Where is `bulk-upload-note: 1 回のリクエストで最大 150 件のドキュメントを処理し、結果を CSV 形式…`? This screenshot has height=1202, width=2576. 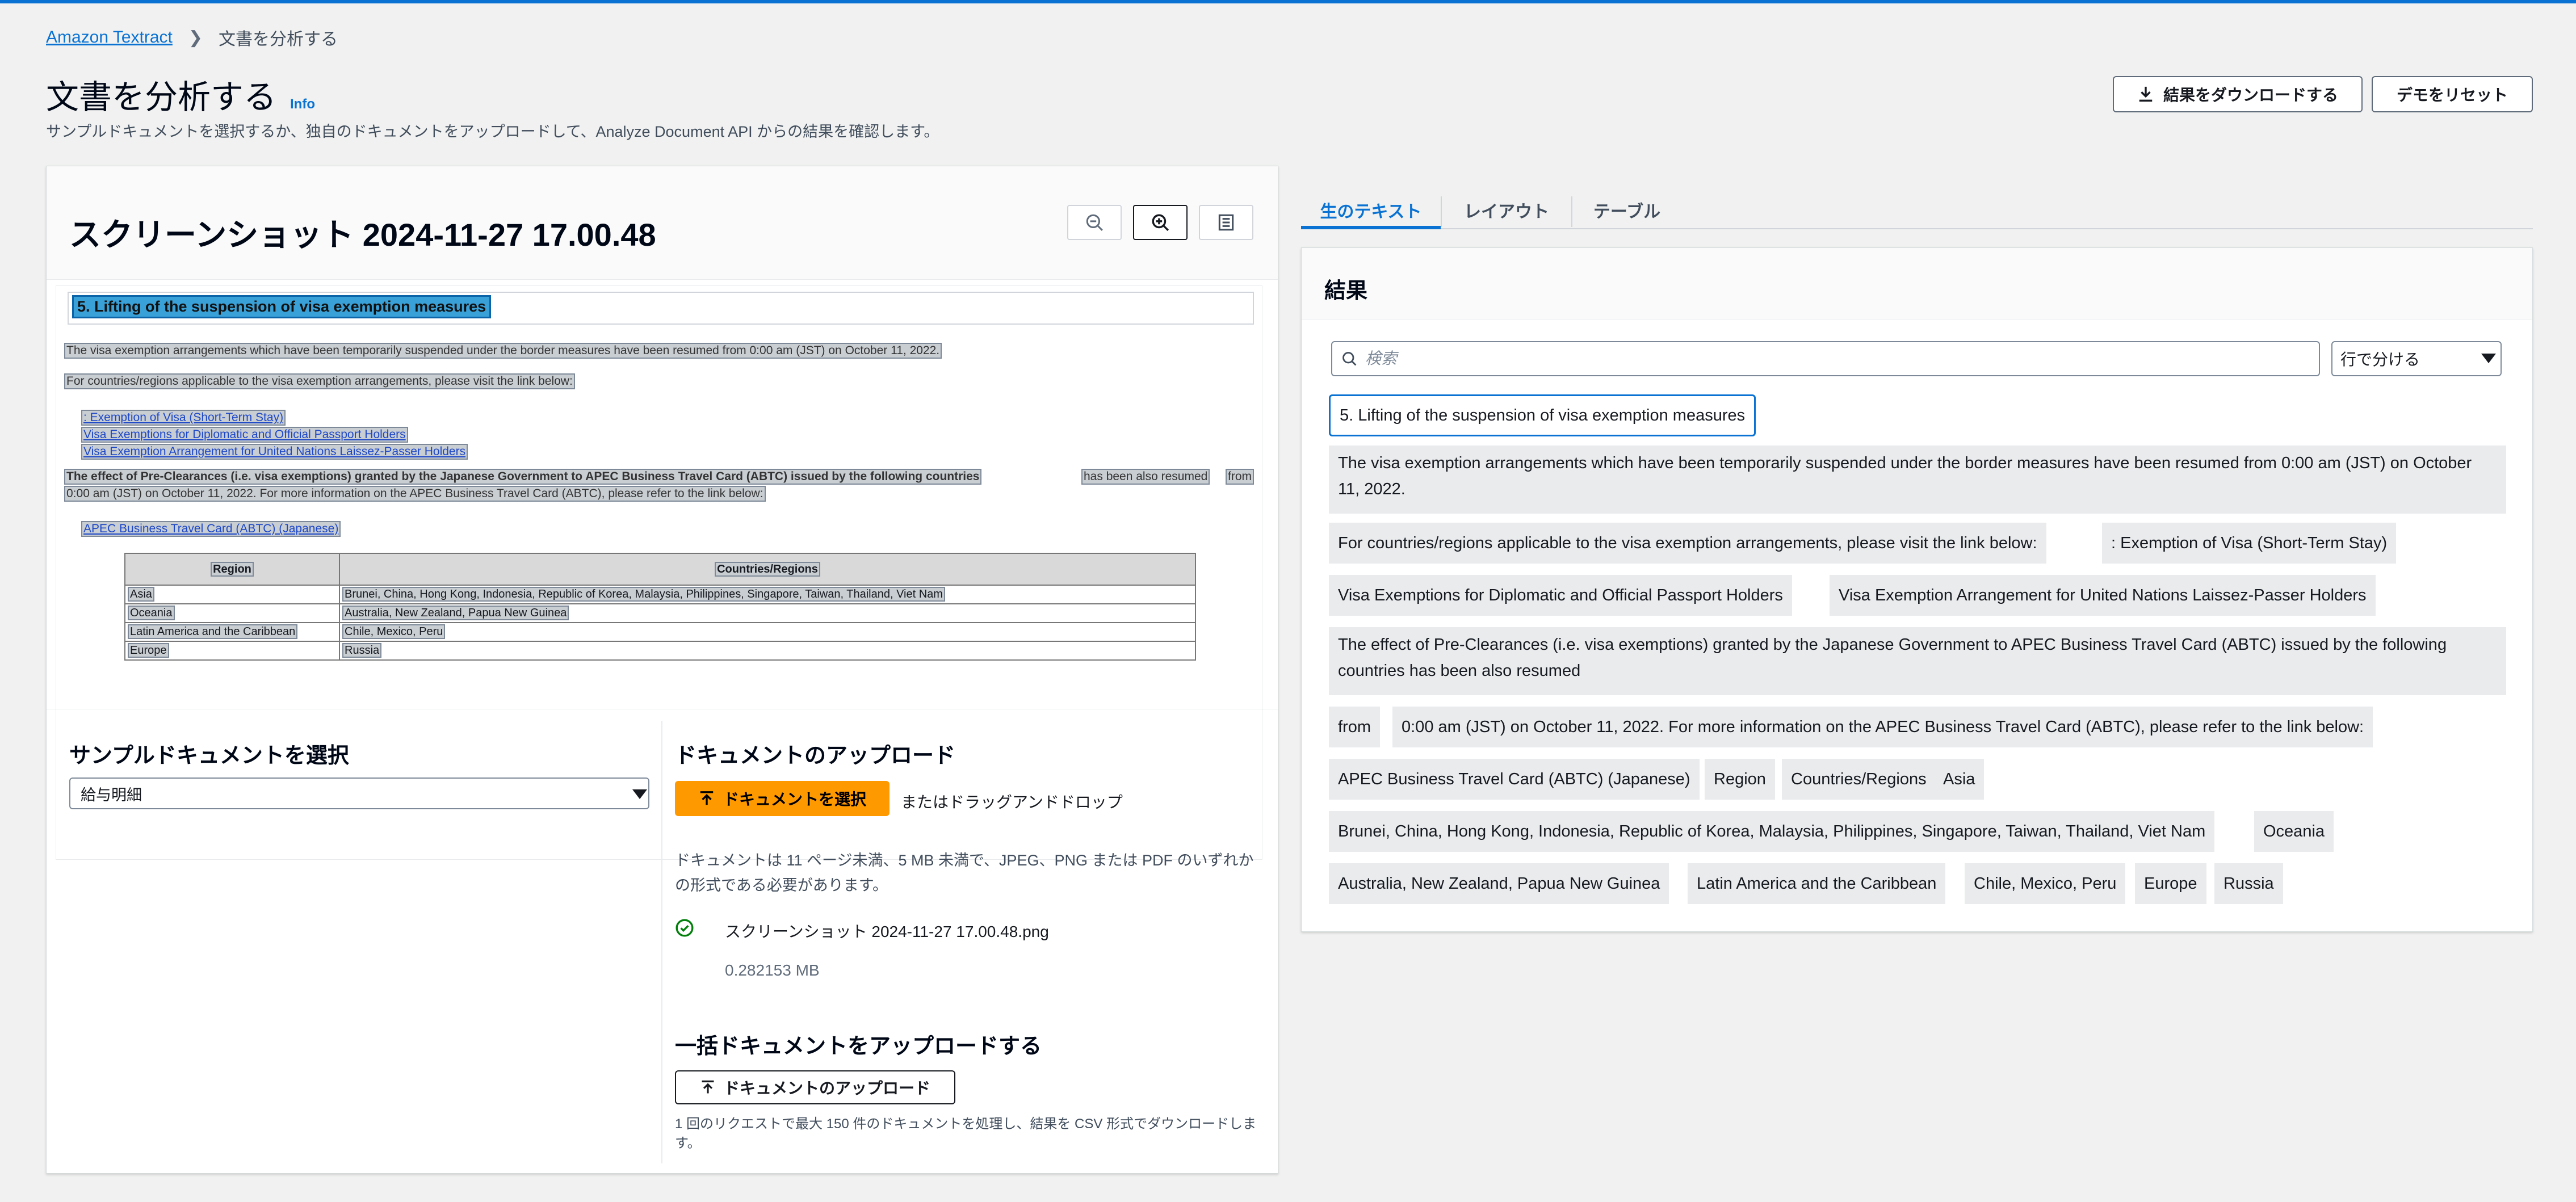 bulk-upload-note: 1 回のリクエストで最大 150 件のドキュメントを処理し、結果を CSV 形式… is located at coordinates (966, 1133).